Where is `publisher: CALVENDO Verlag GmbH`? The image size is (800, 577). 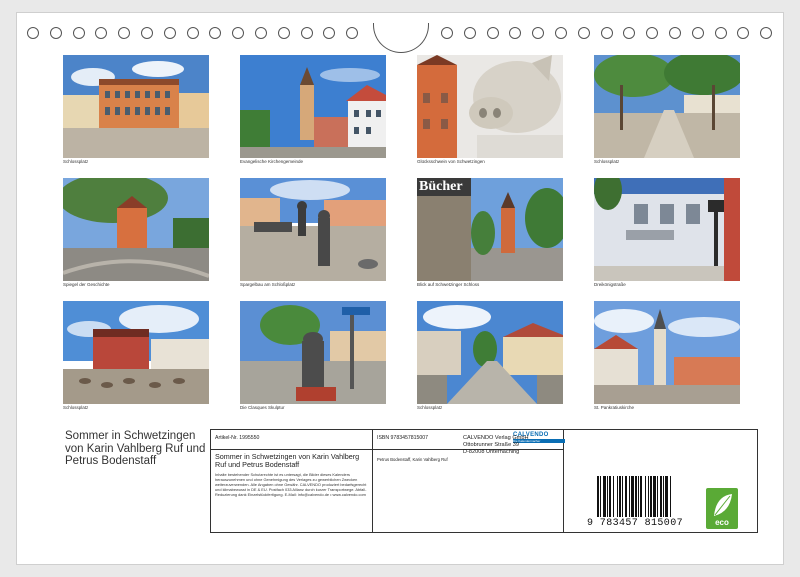 publisher: CALVENDO Verlag GmbH is located at coordinates (496, 438).